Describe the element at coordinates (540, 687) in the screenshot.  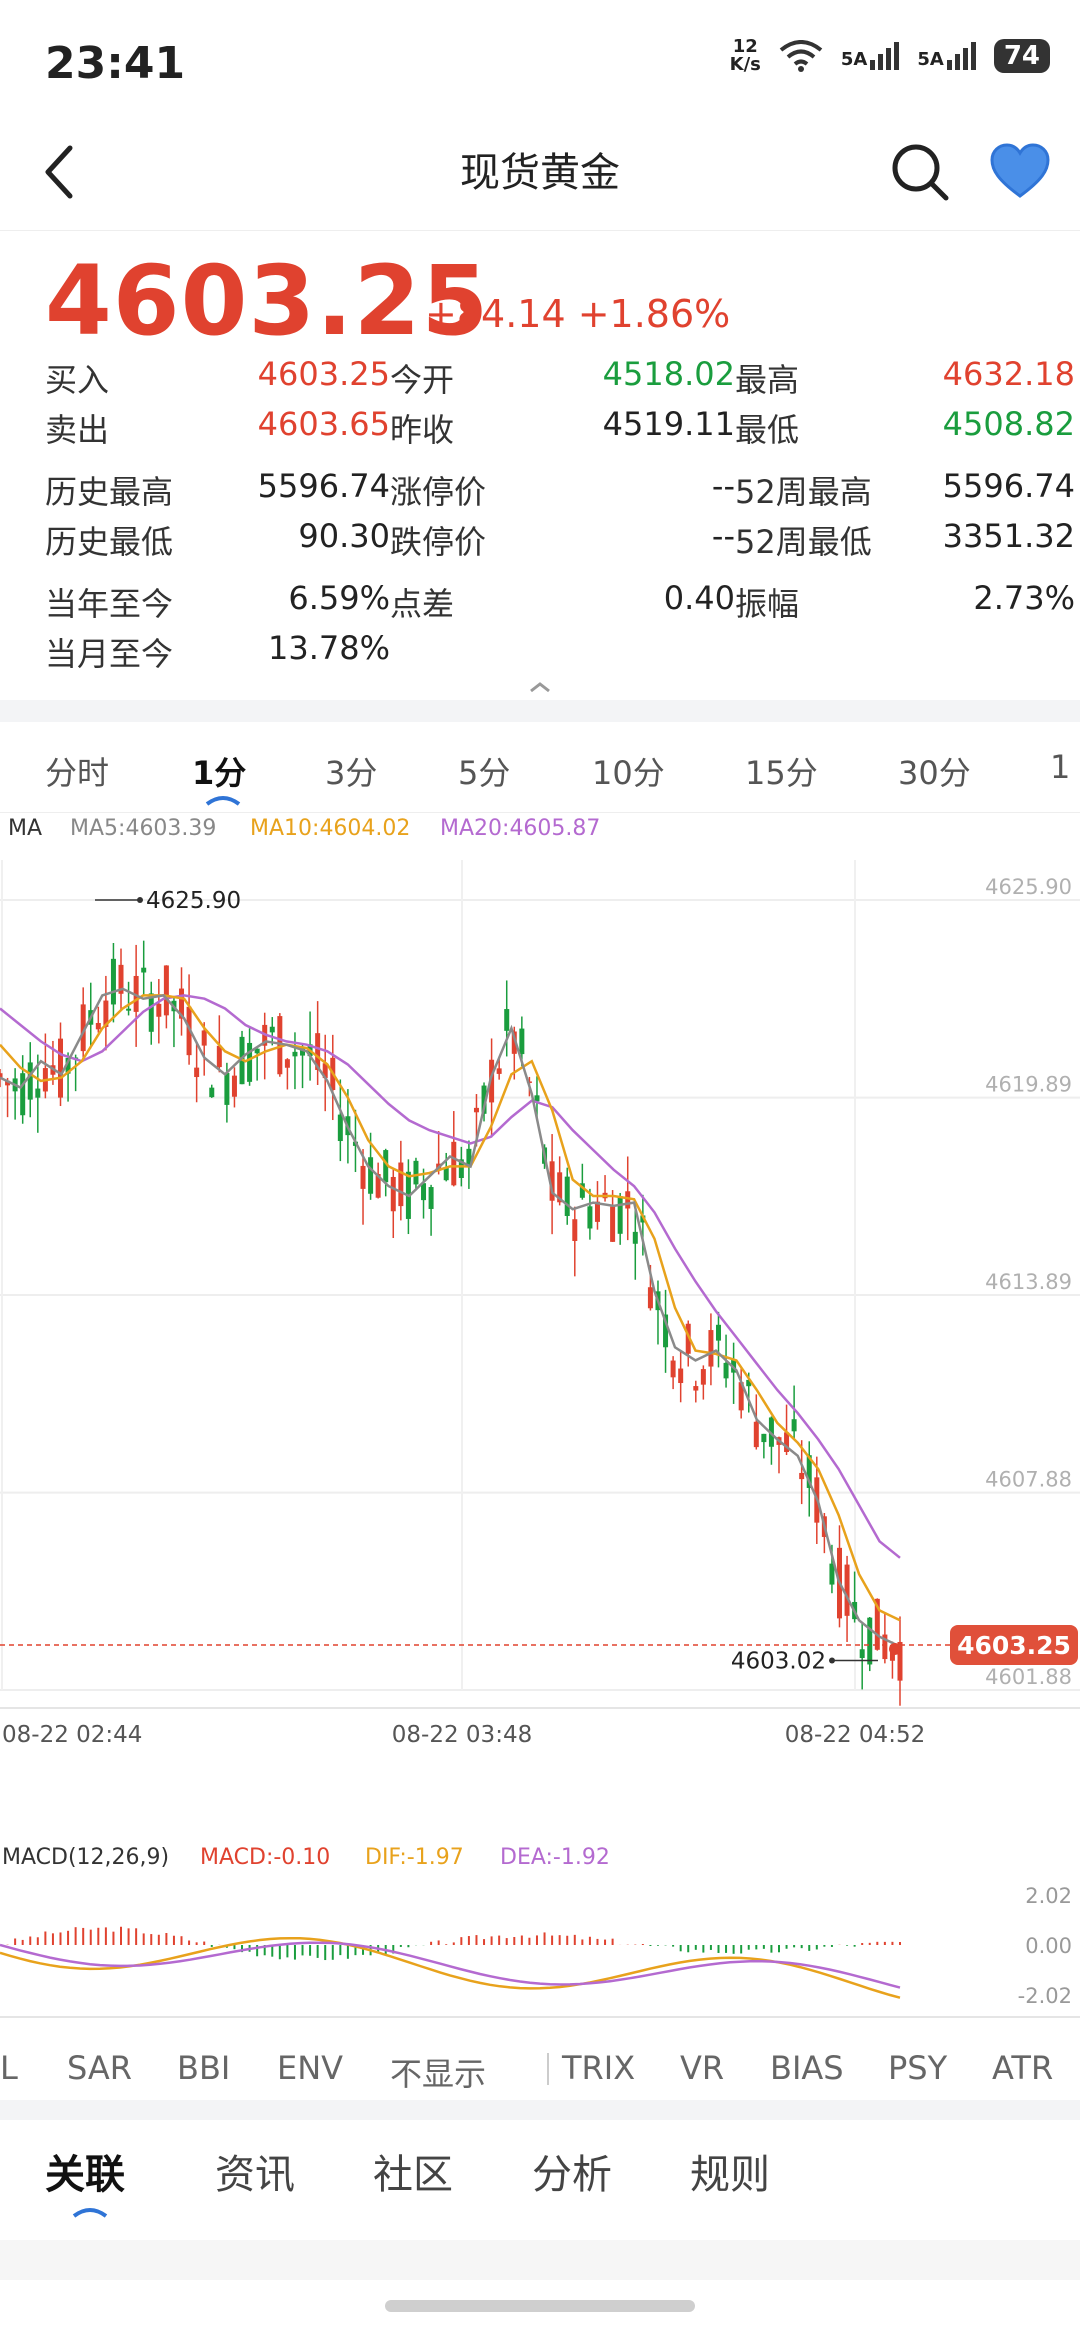
I see `collapse-chevron-icon` at that location.